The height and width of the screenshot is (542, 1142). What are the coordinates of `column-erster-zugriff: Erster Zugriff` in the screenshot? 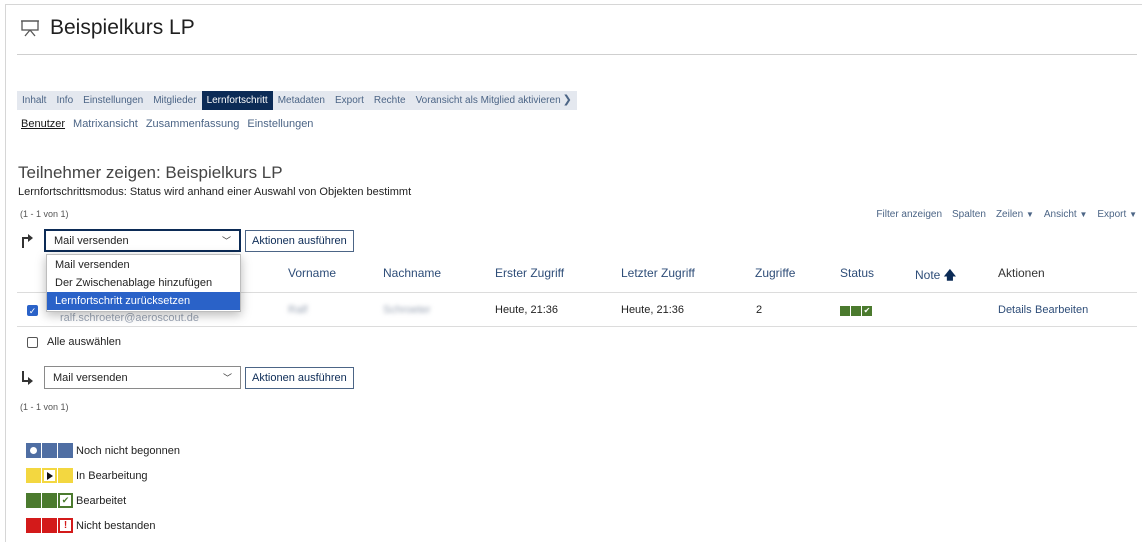 It's located at (529, 273).